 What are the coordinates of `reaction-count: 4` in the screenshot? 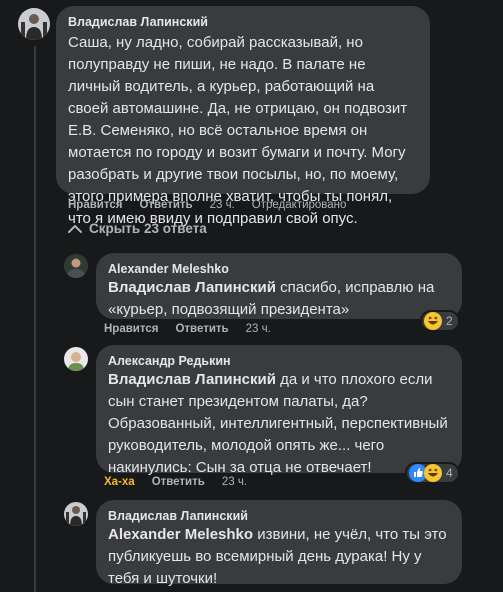 It's located at (449, 473).